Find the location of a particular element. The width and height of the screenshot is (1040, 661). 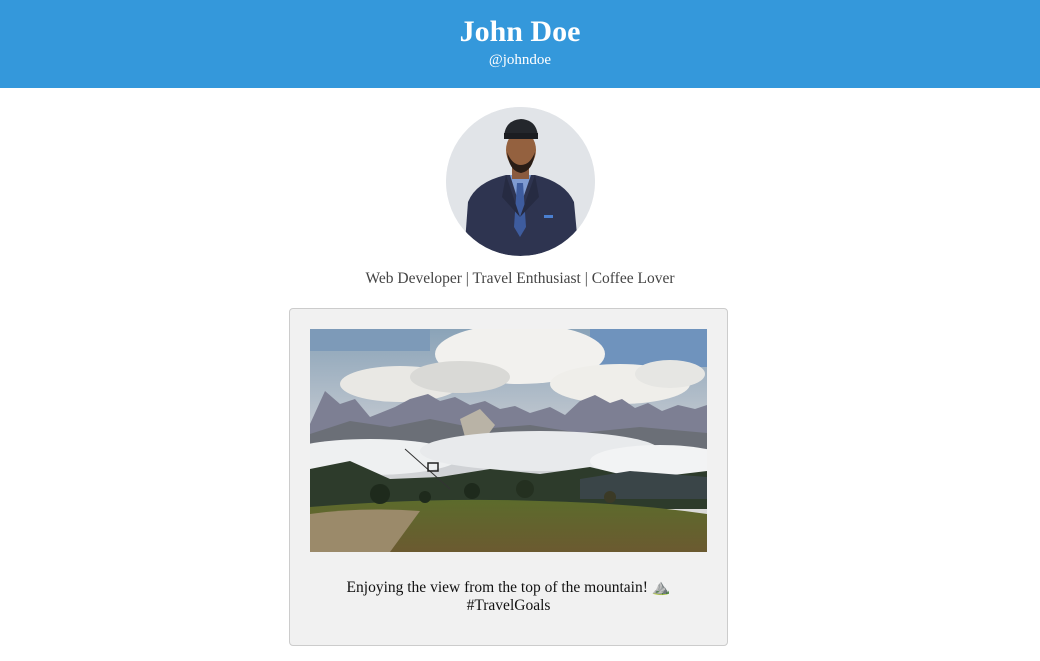

profile-header: John Doe @johndoe is located at coordinates (520, 44).